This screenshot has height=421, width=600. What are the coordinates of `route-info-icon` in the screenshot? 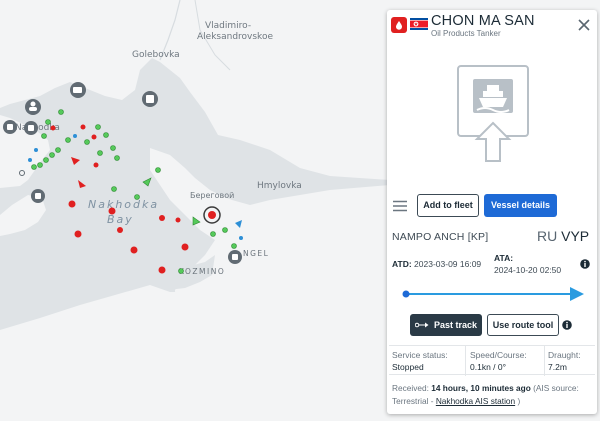 It's located at (567, 325).